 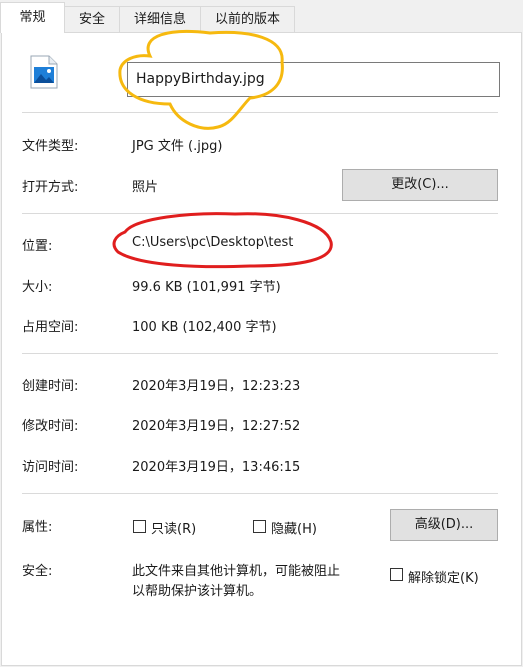 I want to click on tab-previous-versions: 以前的版本, so click(x=247, y=19).